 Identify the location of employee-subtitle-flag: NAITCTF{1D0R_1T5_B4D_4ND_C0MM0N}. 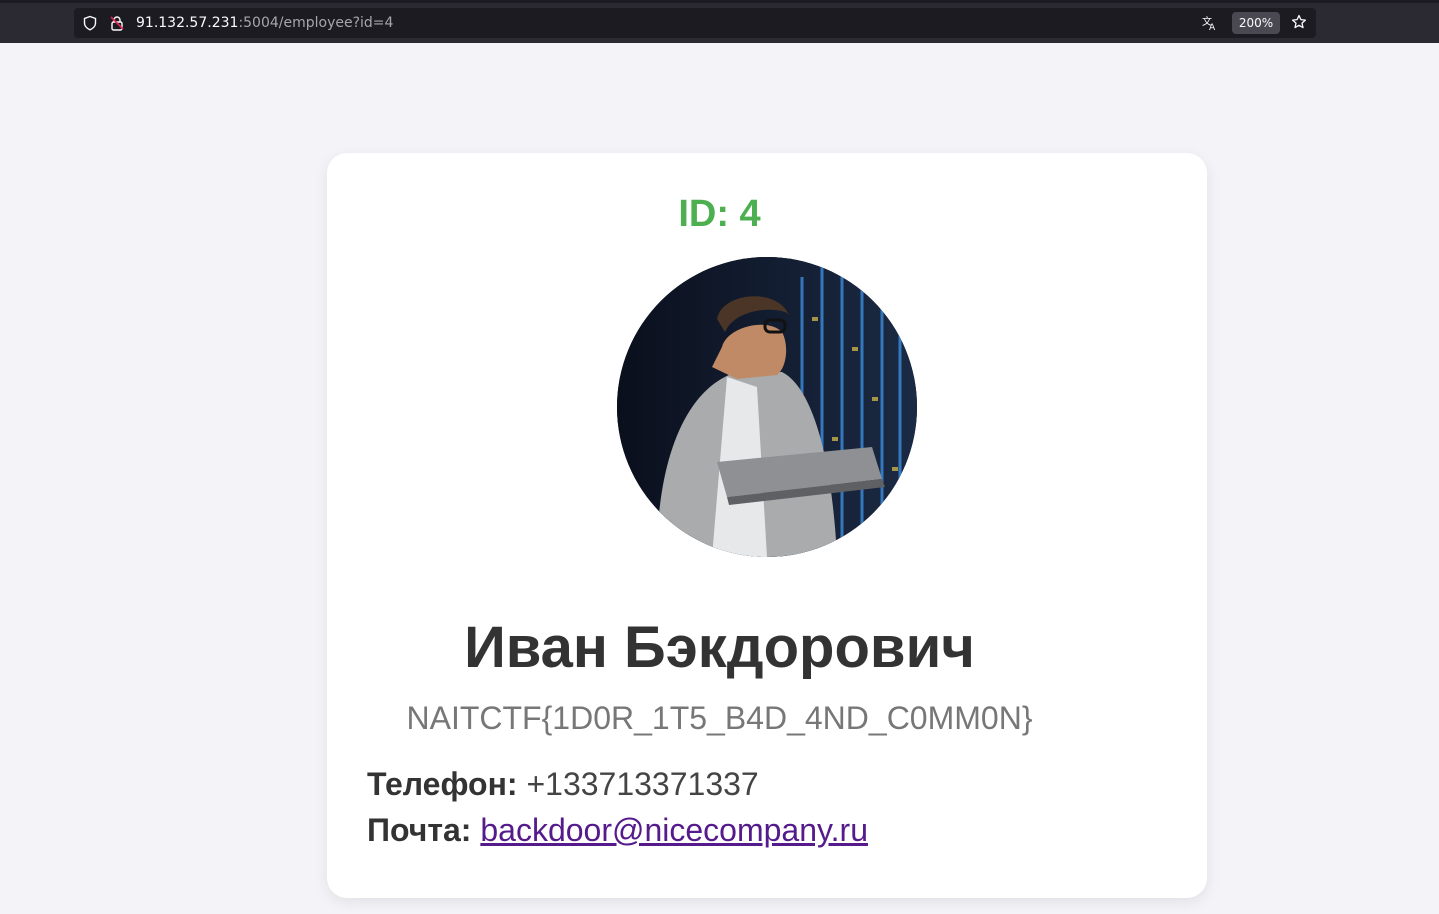
(719, 718).